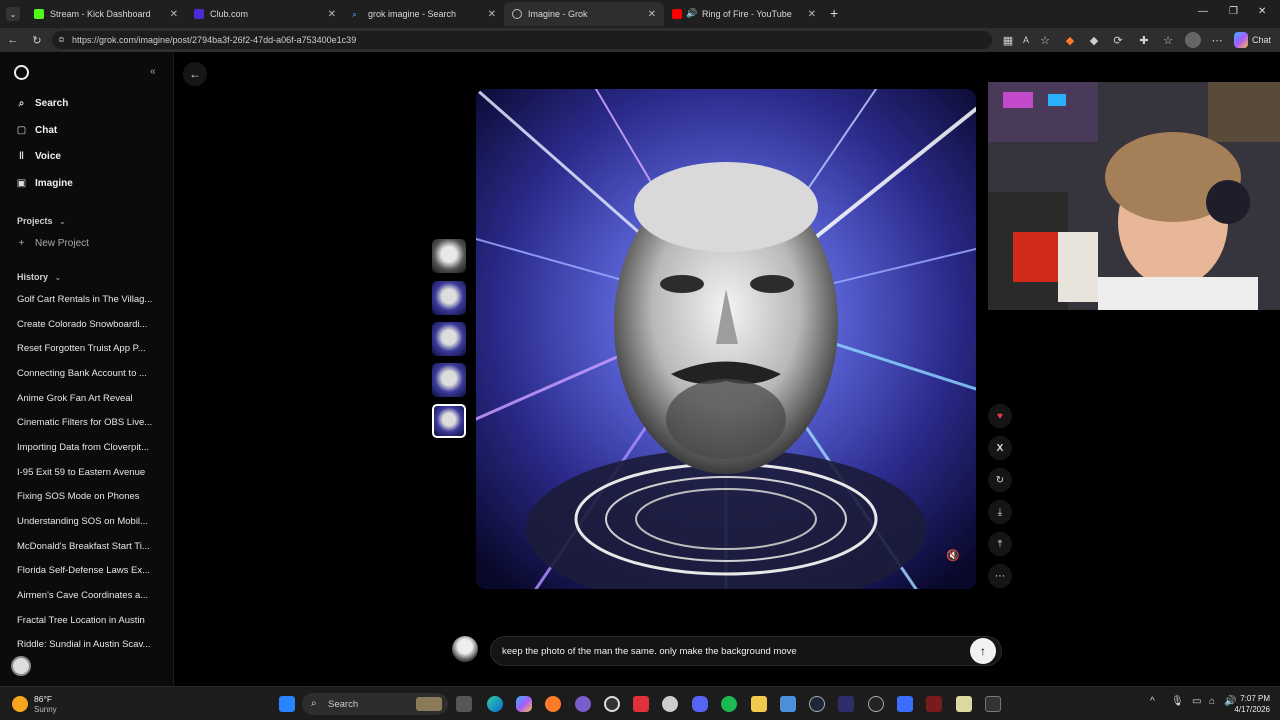 The width and height of the screenshot is (1280, 720). What do you see at coordinates (524, 704) in the screenshot?
I see `copilot-icon` at bounding box center [524, 704].